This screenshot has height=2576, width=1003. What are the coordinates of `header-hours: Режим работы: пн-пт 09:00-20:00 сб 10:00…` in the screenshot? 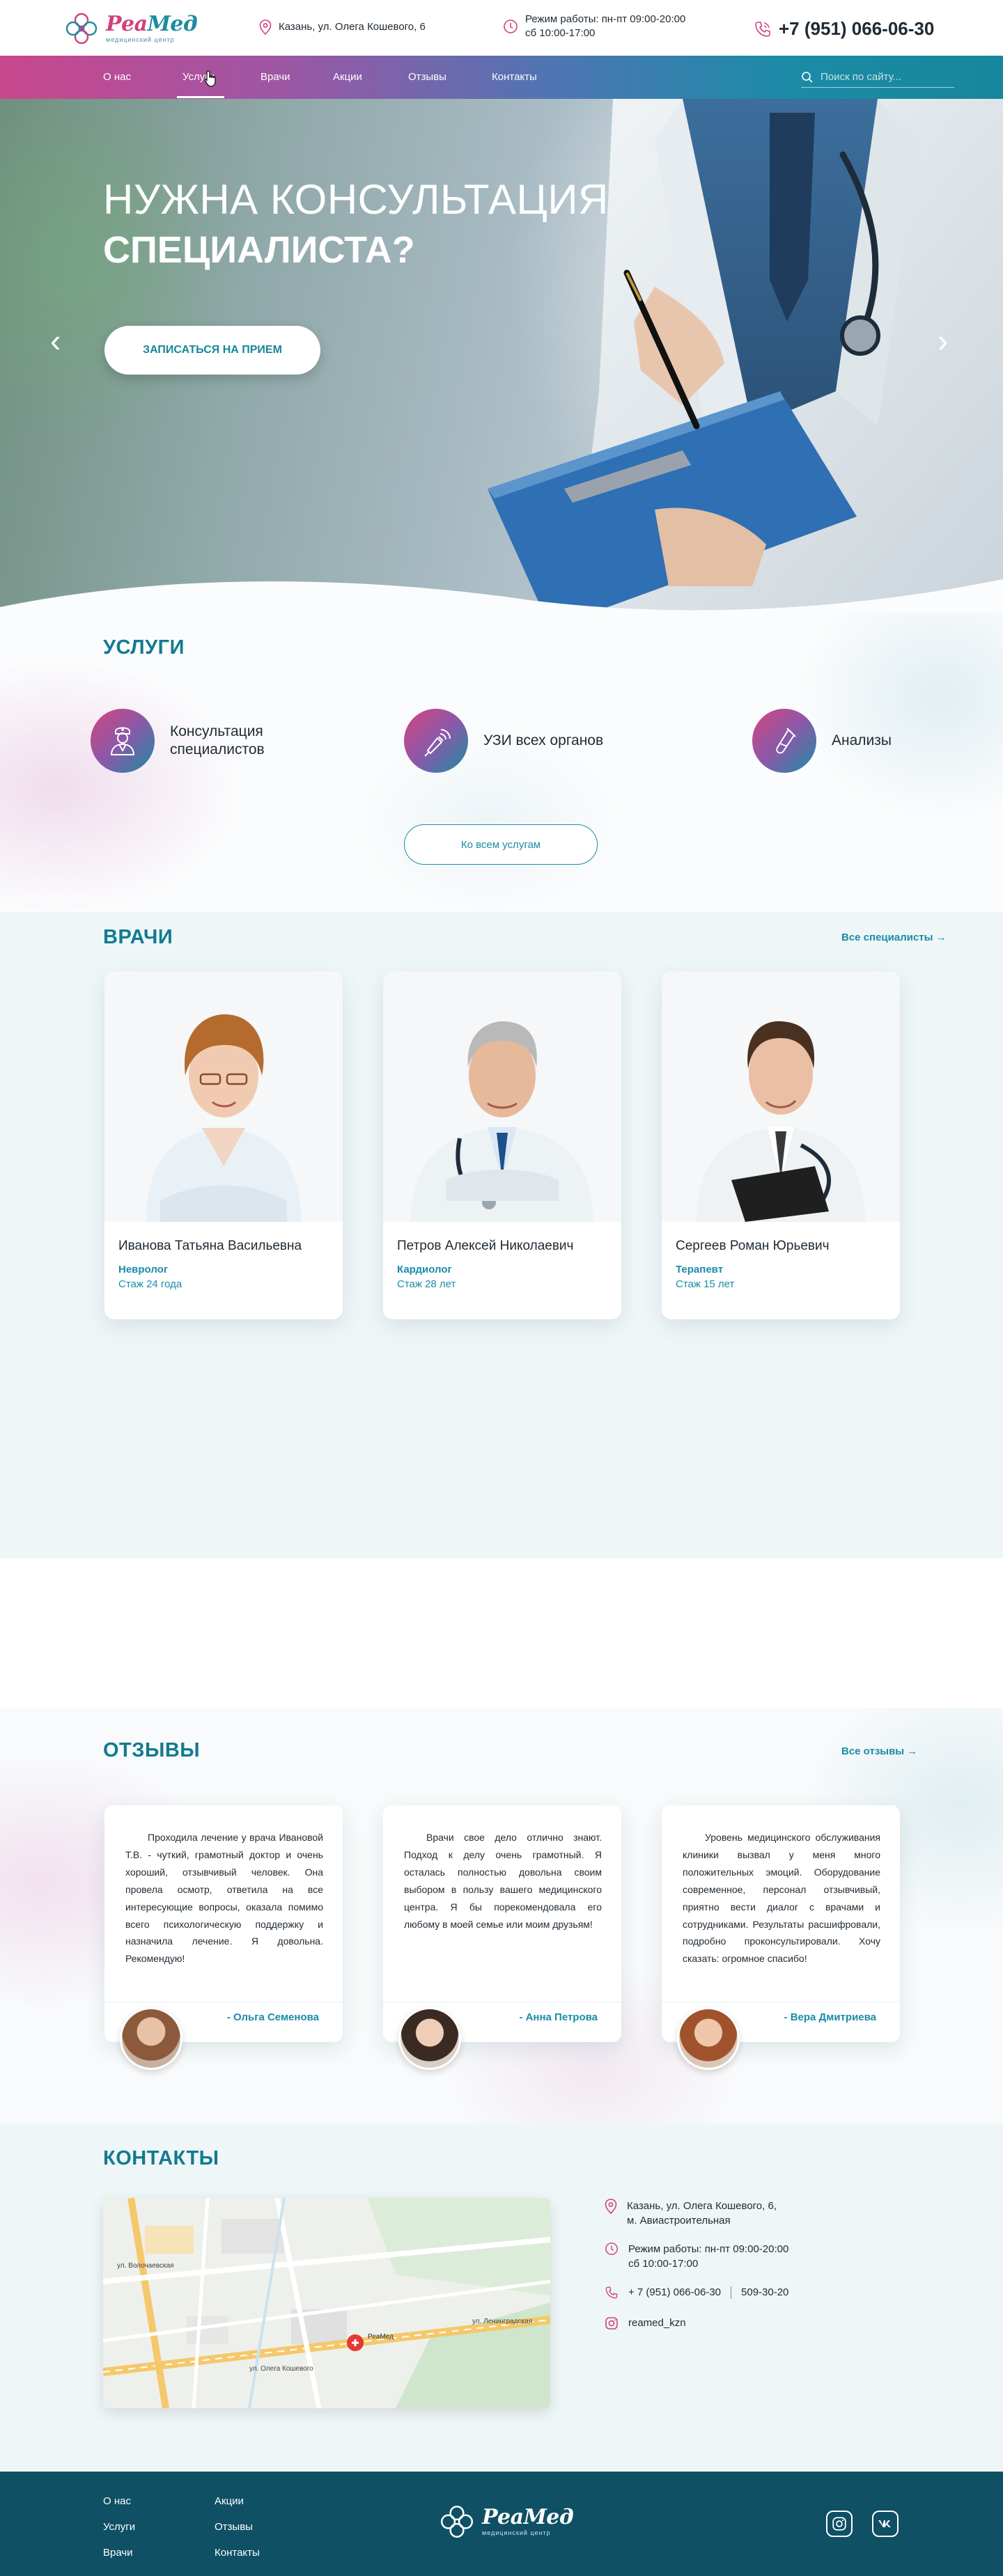 It's located at (594, 27).